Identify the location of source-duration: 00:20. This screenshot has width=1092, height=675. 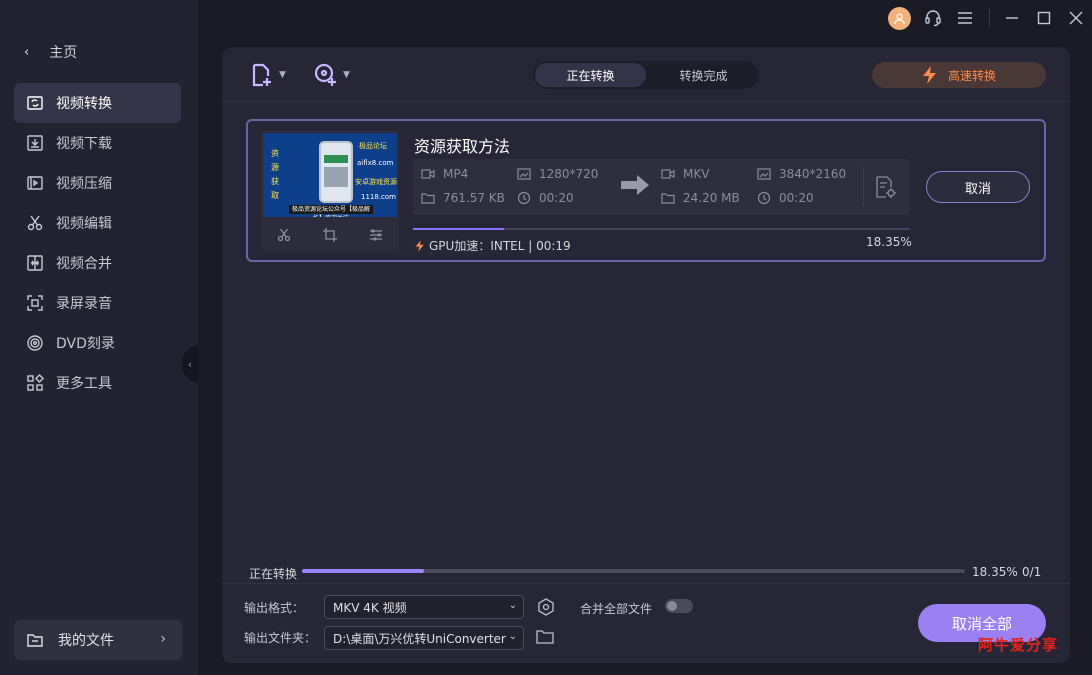
(545, 198).